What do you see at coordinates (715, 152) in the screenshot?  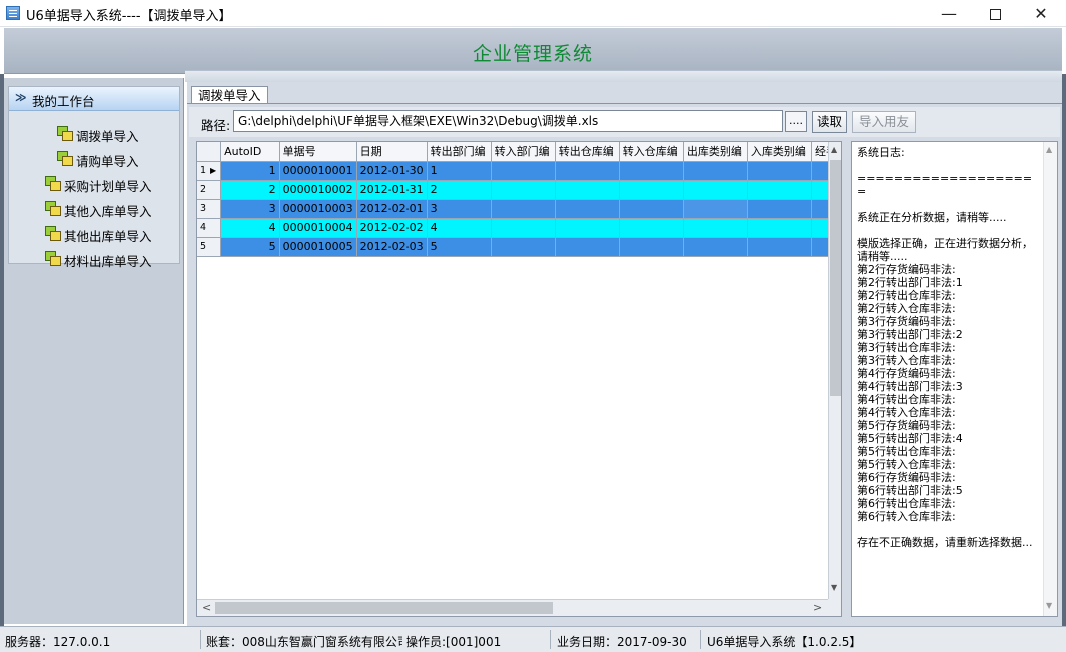 I see `column-header: 出库类别编` at bounding box center [715, 152].